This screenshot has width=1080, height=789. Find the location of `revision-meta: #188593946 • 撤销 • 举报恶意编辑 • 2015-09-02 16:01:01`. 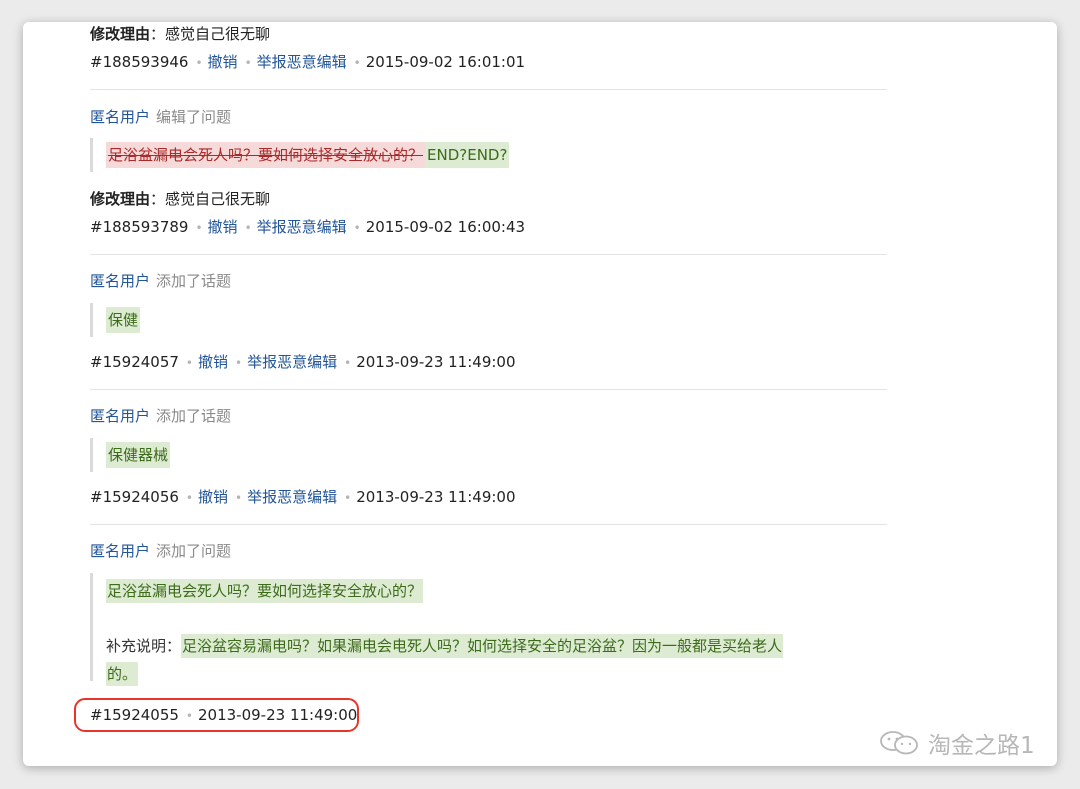

revision-meta: #188593946 • 撤销 • 举报恶意编辑 • 2015-09-02 16:01:01 is located at coordinates (307, 61).